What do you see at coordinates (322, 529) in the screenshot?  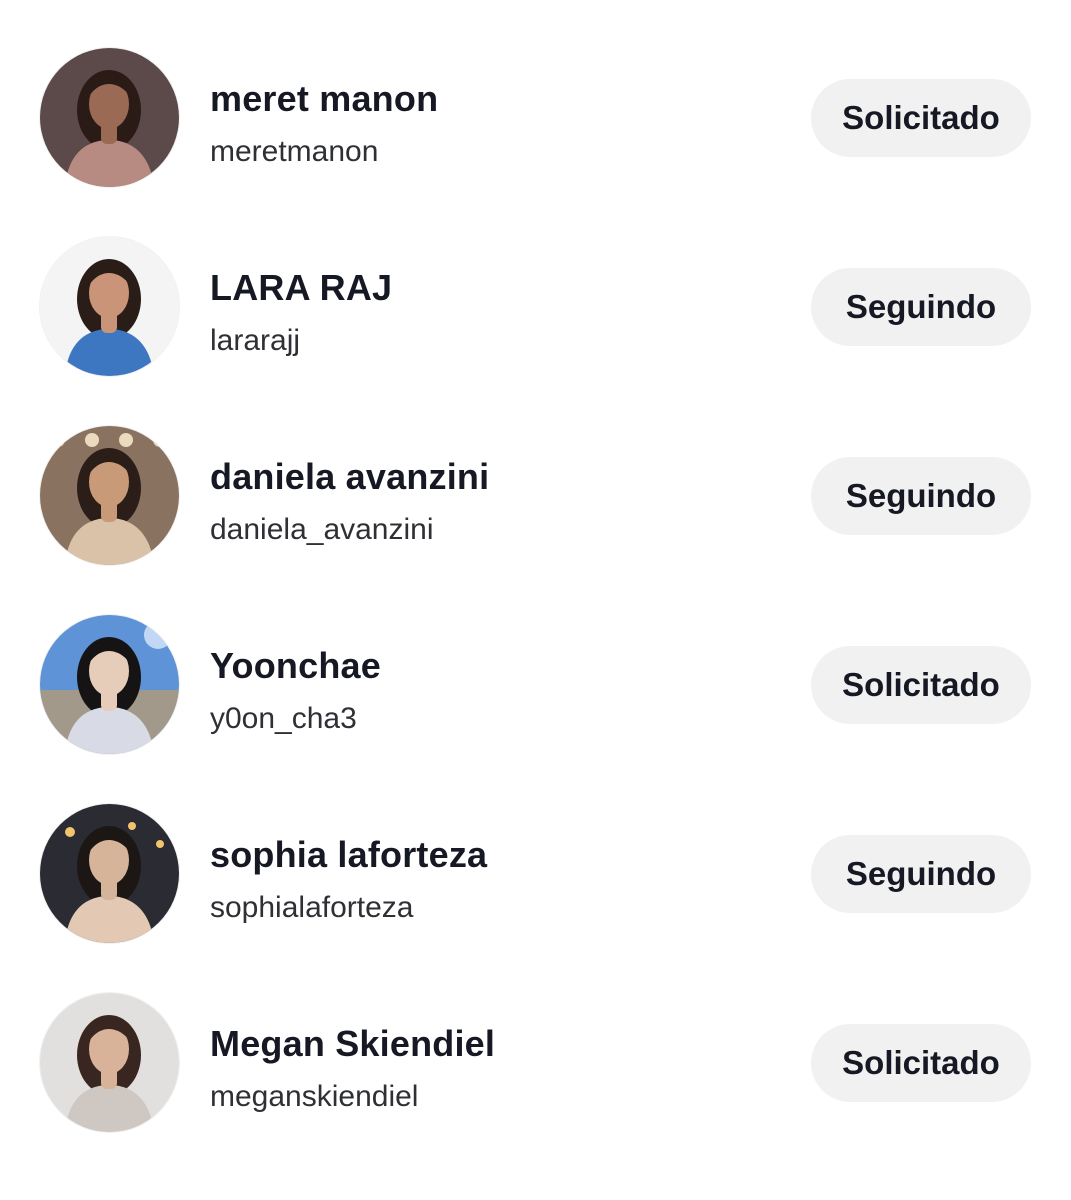 I see `username: daniela_avanzini` at bounding box center [322, 529].